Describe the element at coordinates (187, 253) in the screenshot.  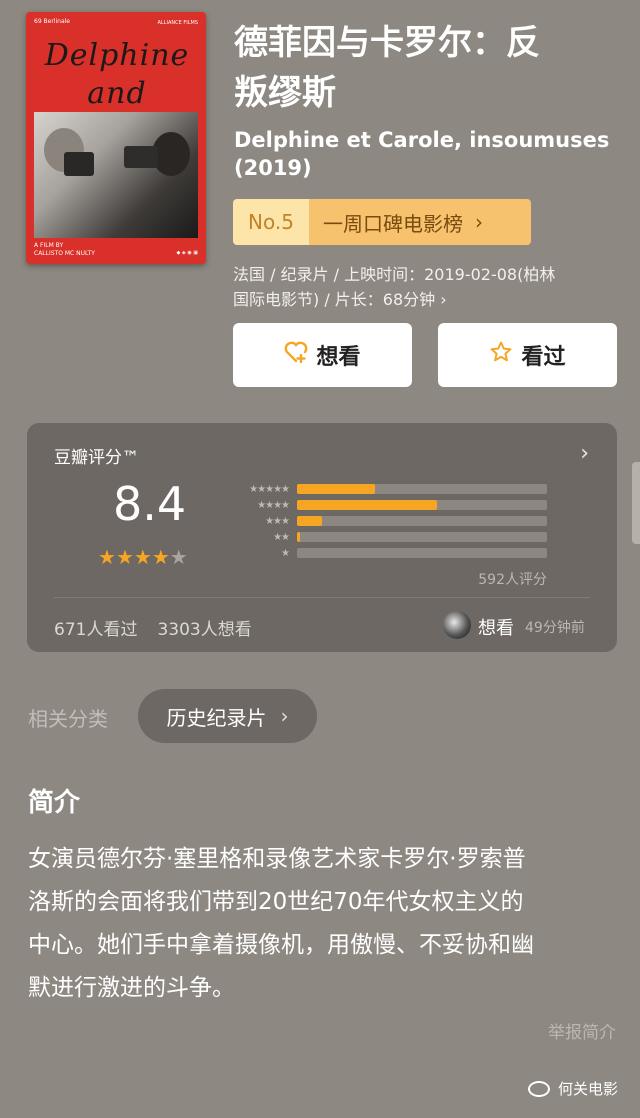
I see `poster-logos: ◆ ◈ ◉ ▣` at that location.